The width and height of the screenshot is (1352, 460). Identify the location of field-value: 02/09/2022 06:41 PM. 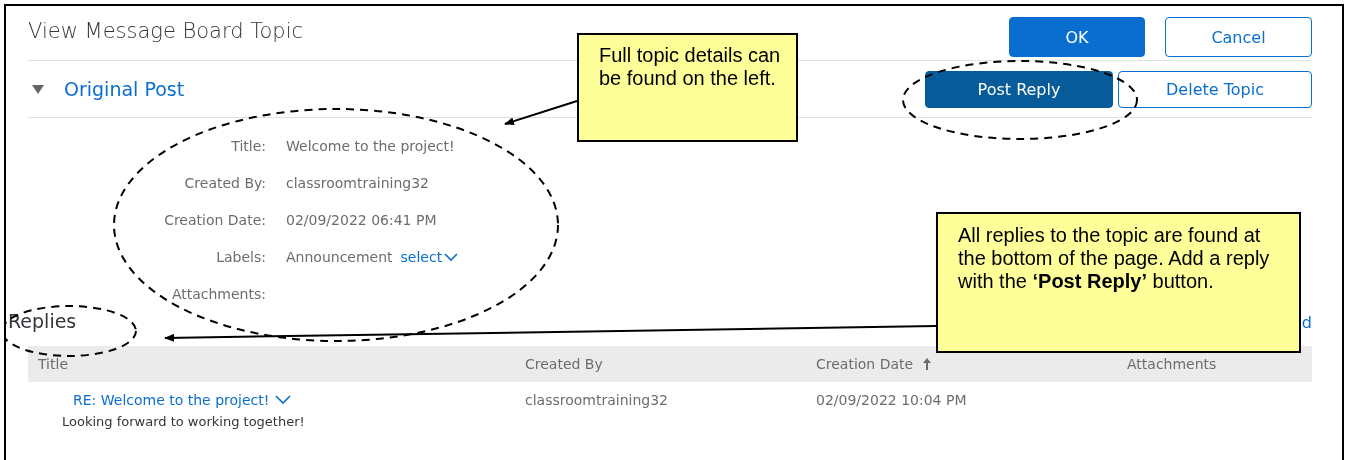
(361, 220).